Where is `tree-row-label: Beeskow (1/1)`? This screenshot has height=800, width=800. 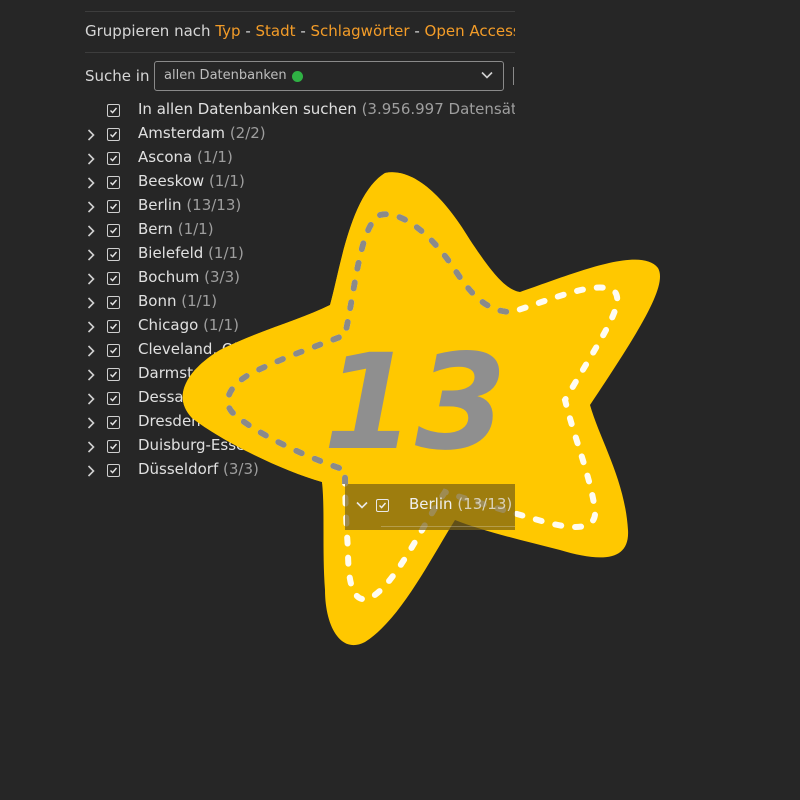 tree-row-label: Beeskow (1/1) is located at coordinates (191, 181).